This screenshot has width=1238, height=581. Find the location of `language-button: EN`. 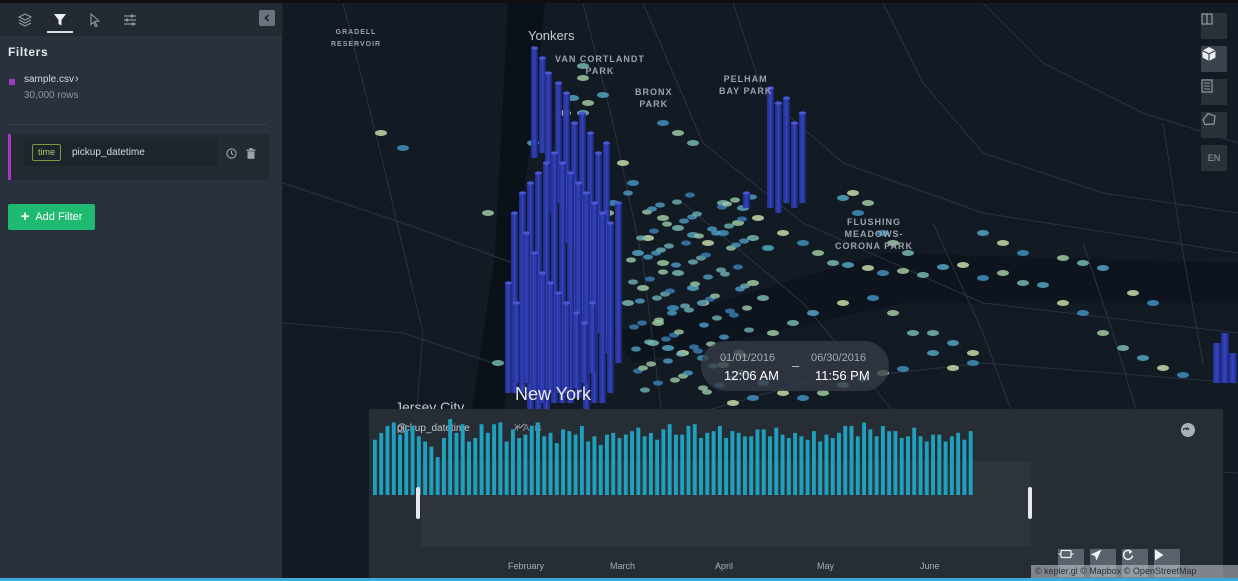

language-button: EN is located at coordinates (1214, 158).